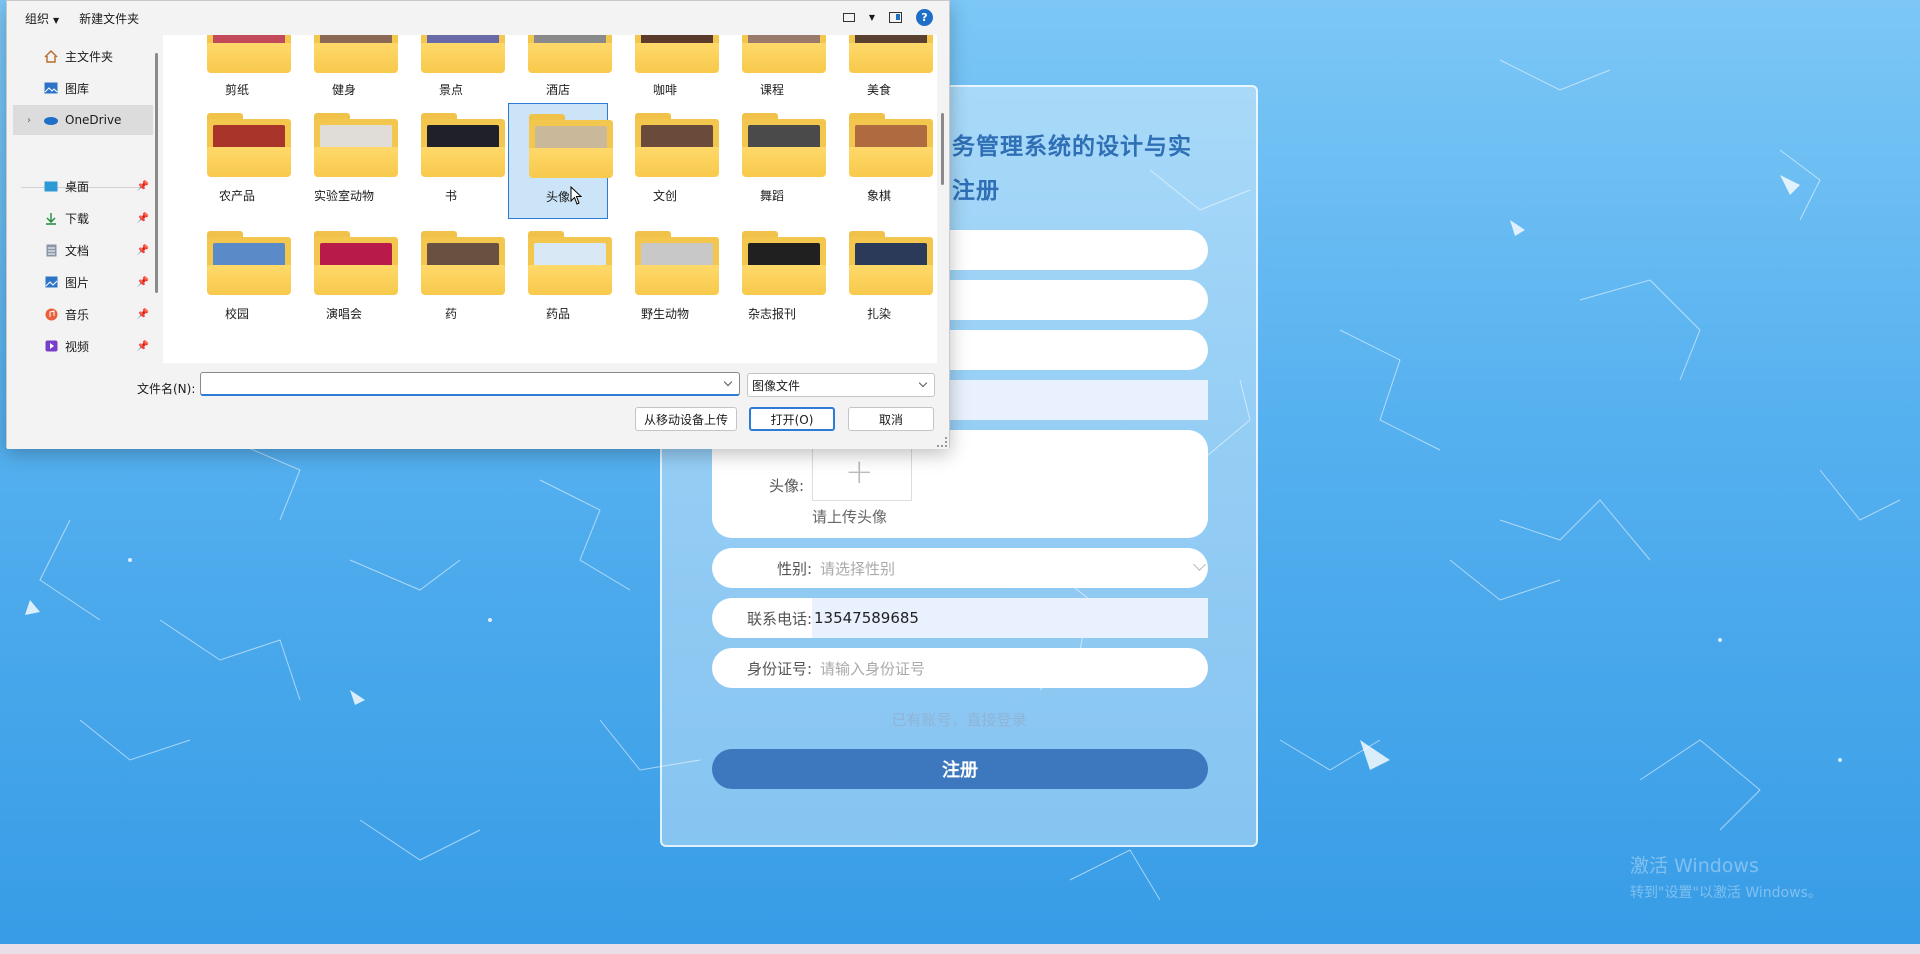 The image size is (1920, 954). What do you see at coordinates (239, 279) in the screenshot?
I see `folder-item: 校园` at bounding box center [239, 279].